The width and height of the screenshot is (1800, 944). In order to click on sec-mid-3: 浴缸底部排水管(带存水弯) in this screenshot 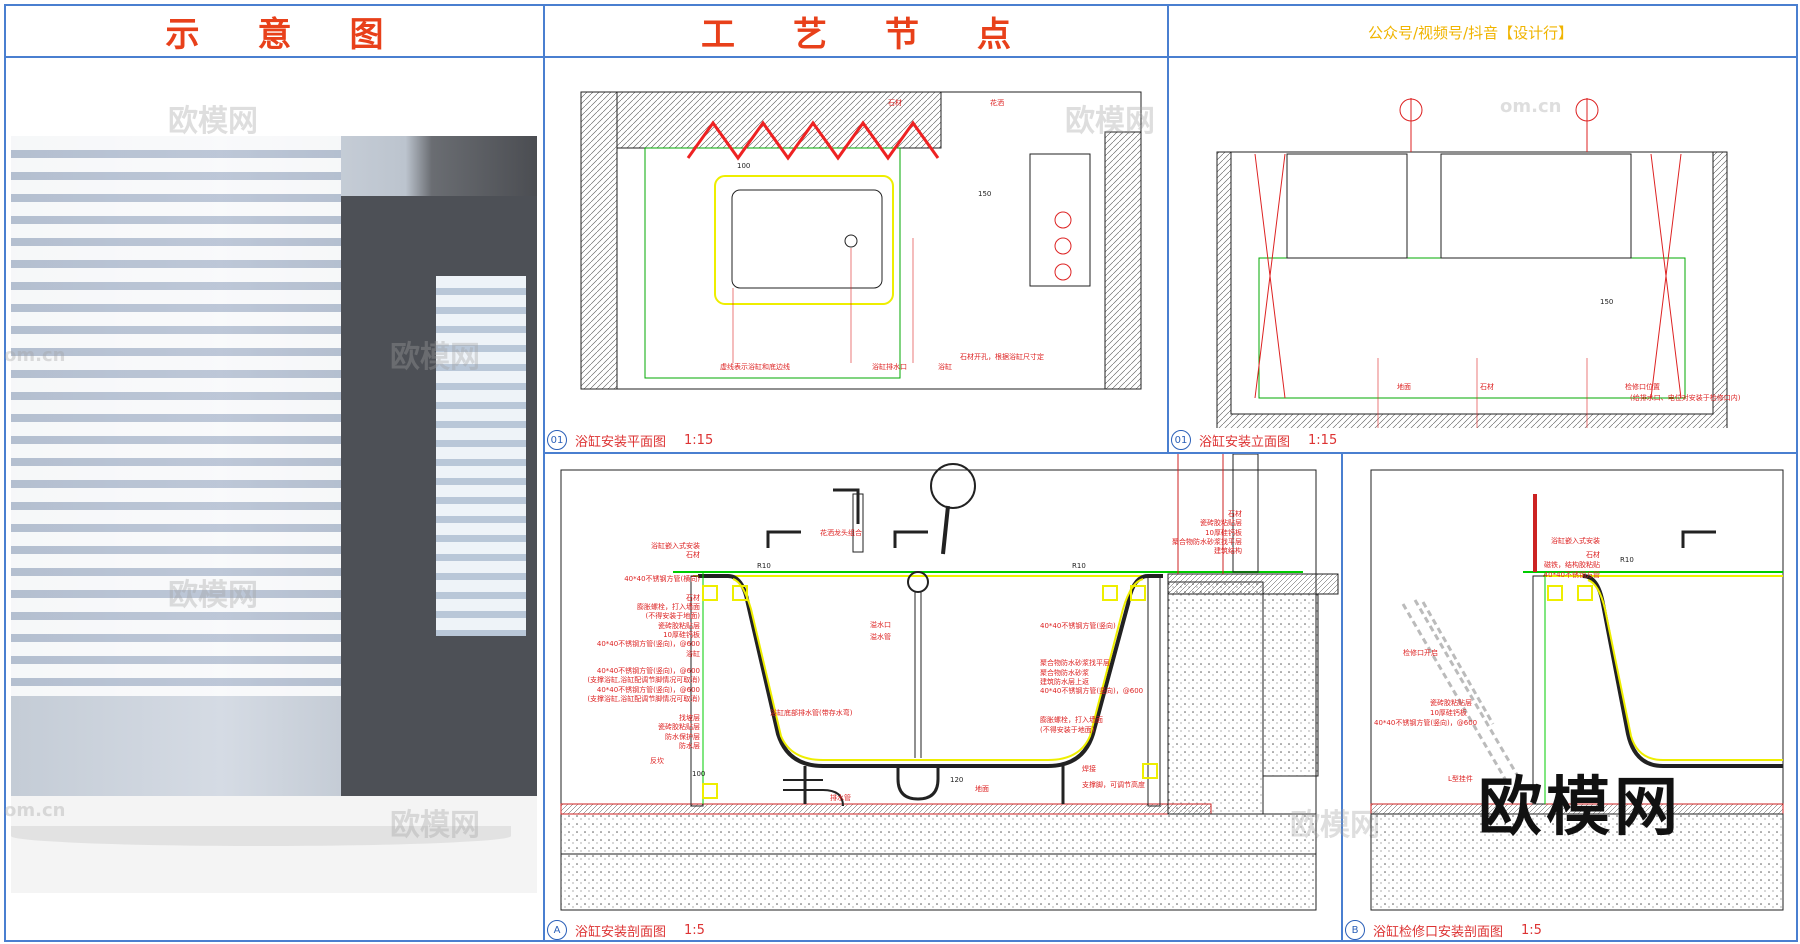, I will do `click(811, 713)`.